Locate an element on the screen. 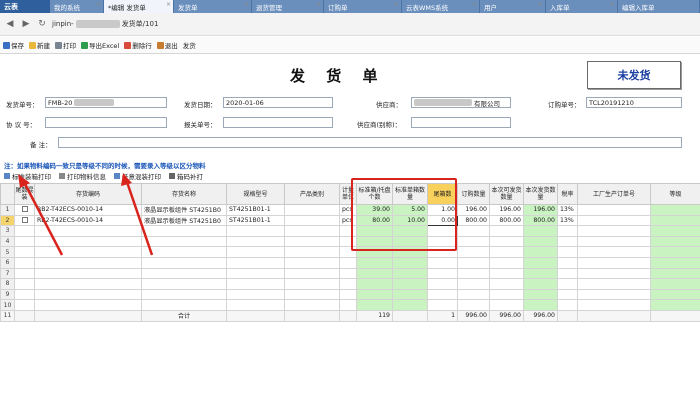  header-cell: 计量单位 is located at coordinates (348, 194).